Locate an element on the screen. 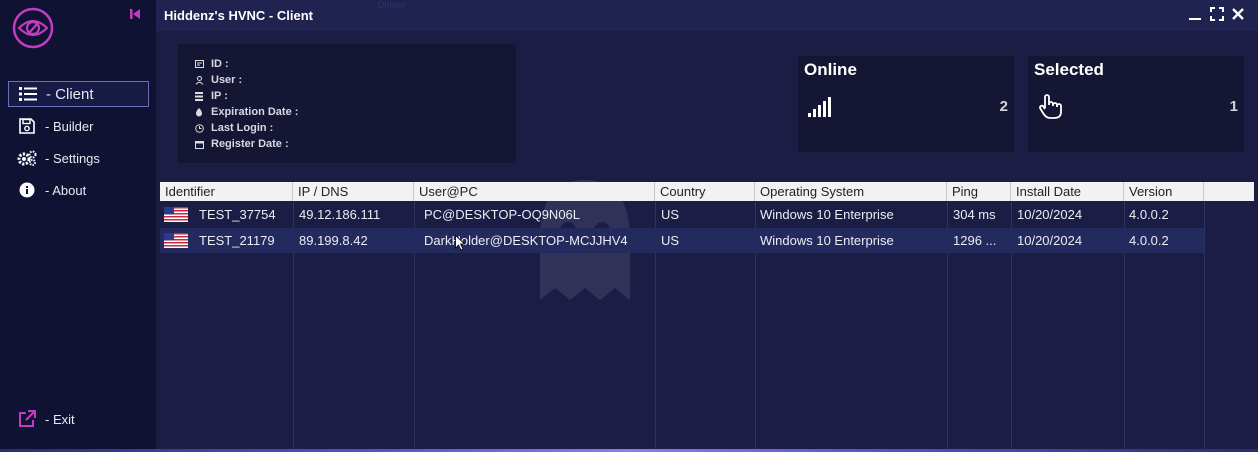 This screenshot has width=1258, height=452. exit-button: - Exit is located at coordinates (78, 419).